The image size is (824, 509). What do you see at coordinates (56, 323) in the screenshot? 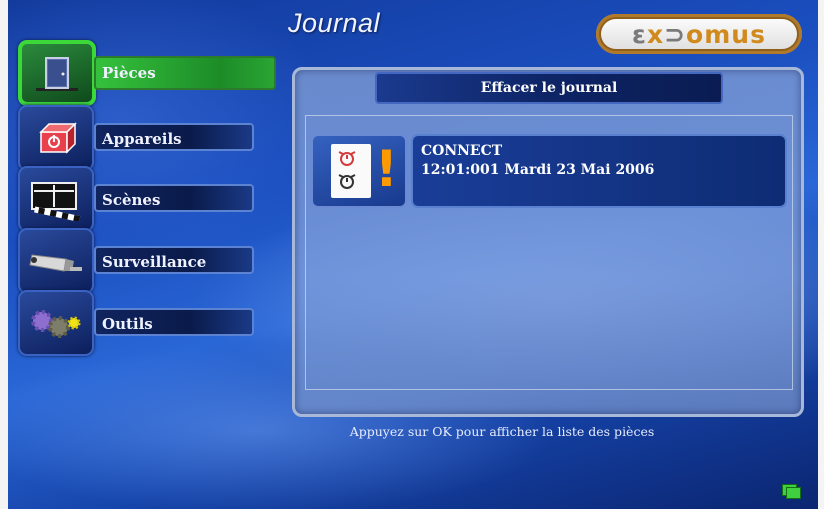
I see `gears-icon` at bounding box center [56, 323].